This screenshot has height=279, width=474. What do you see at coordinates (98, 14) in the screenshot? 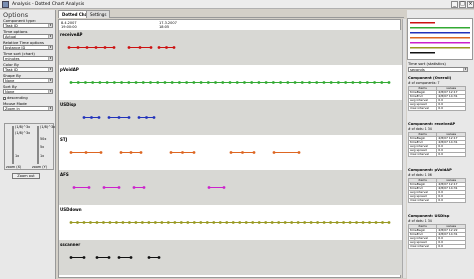
I see `tab-settings: Settings` at bounding box center [98, 14].